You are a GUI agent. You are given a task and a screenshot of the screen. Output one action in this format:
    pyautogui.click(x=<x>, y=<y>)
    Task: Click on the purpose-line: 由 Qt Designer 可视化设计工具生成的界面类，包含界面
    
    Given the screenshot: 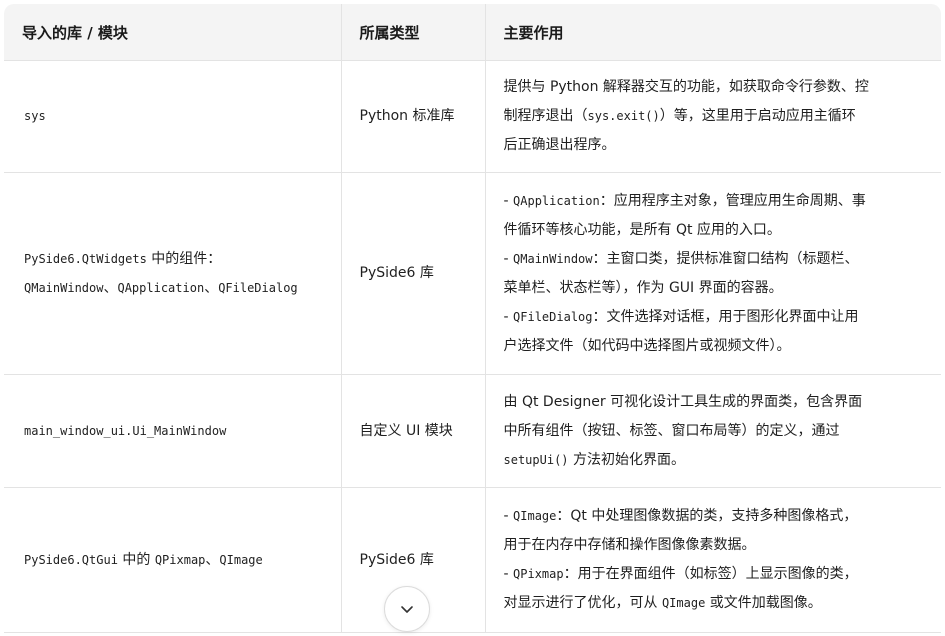 What is the action you would take?
    pyautogui.click(x=683, y=401)
    